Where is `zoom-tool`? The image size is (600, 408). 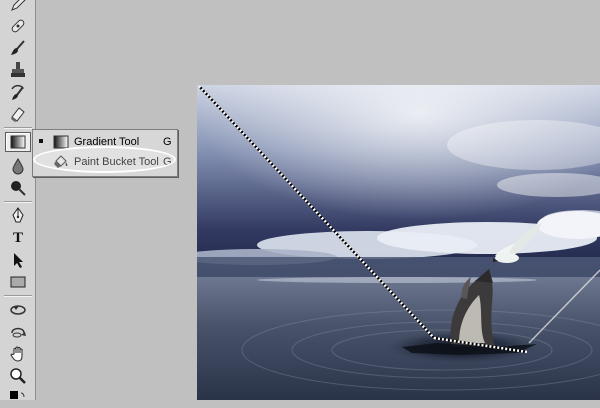
zoom-tool is located at coordinates (18, 376).